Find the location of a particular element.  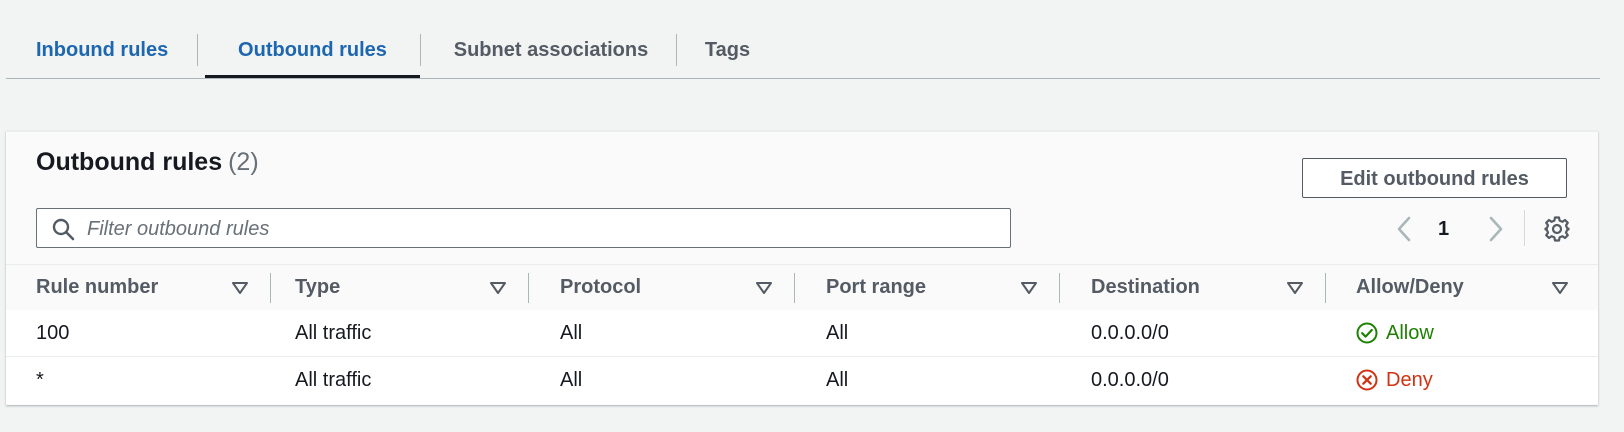

column-header-protocol: Protocol is located at coordinates (600, 287).